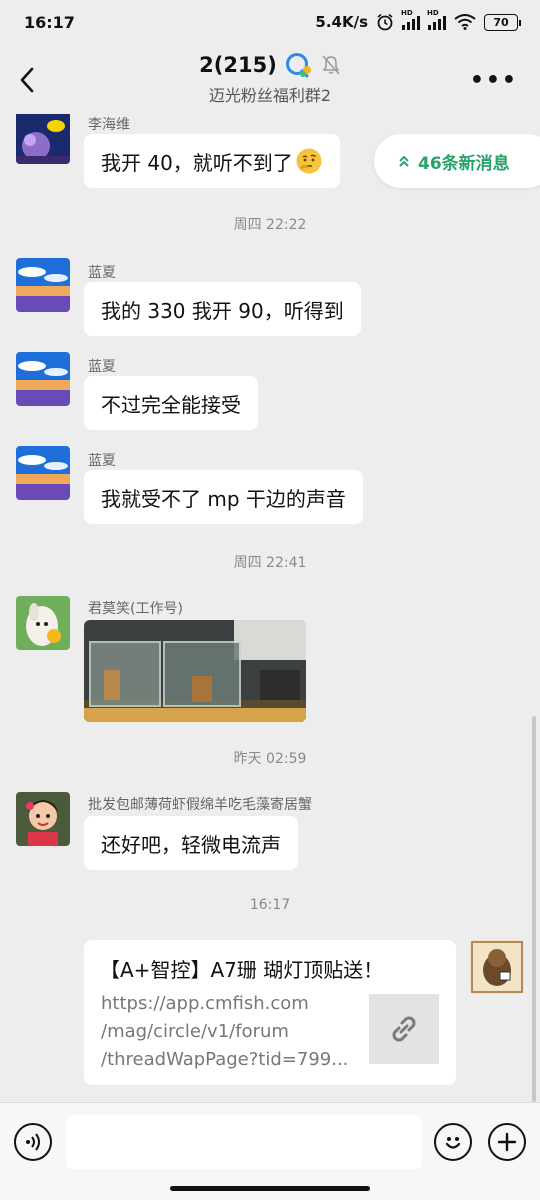  I want to click on timestamp: 昨天 02:59, so click(270, 759).